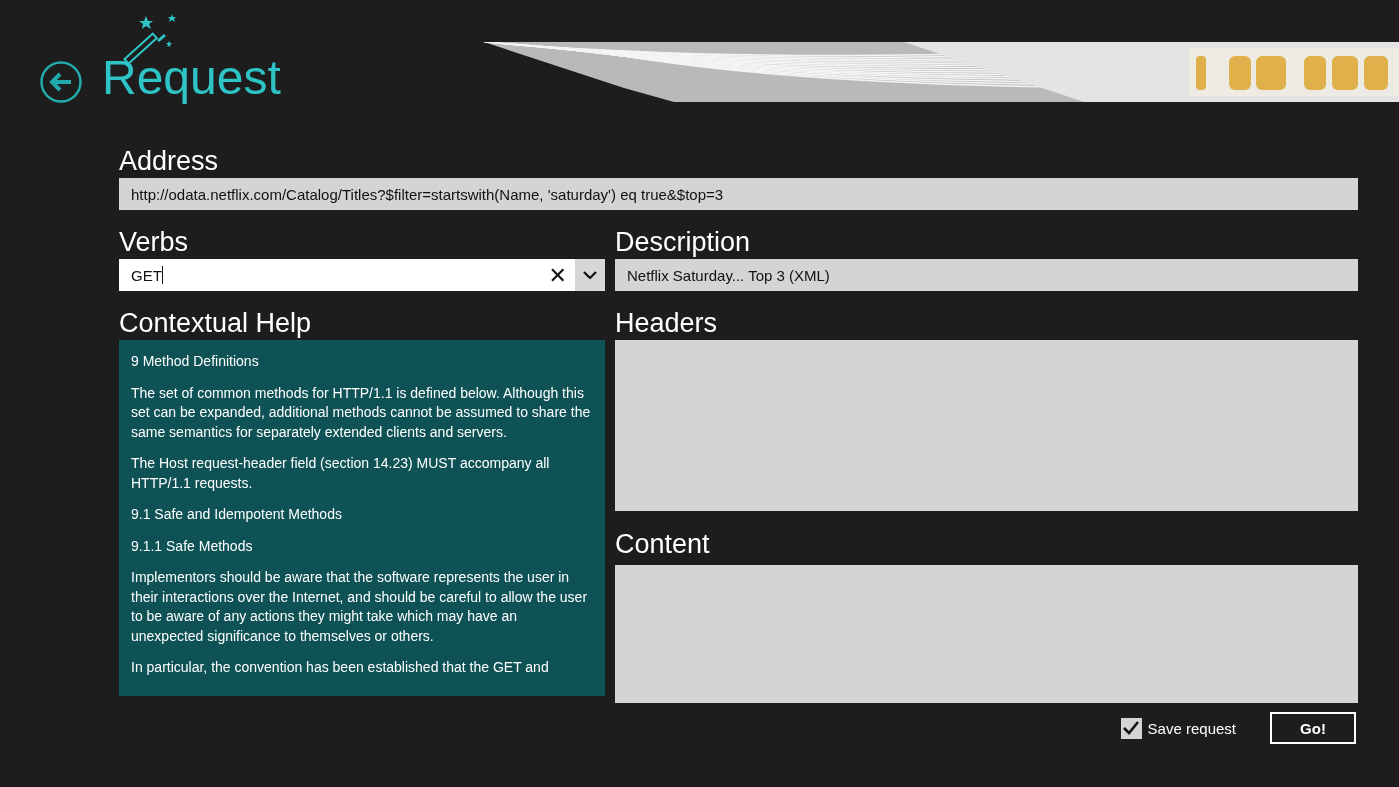 Image resolution: width=1399 pixels, height=787 pixels. I want to click on section-label: Contextual Help, so click(216, 323).